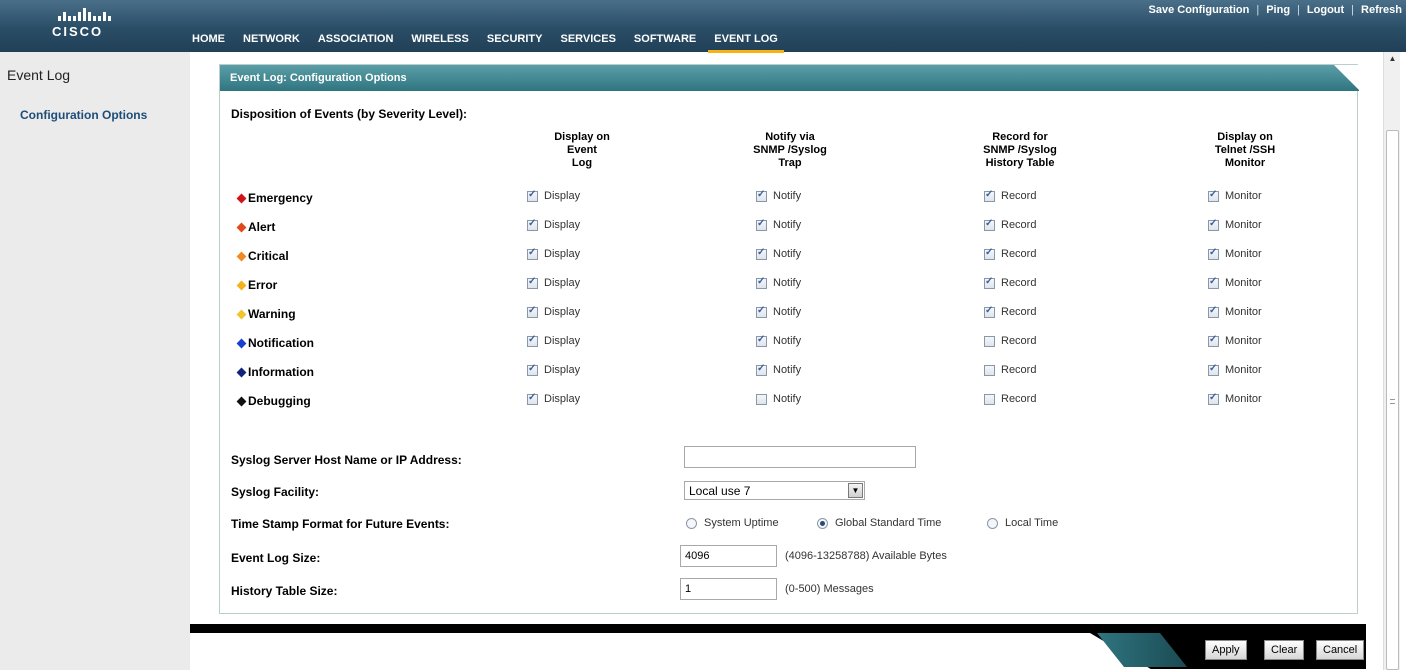  I want to click on nav-association: ASSOCIATION, so click(356, 39).